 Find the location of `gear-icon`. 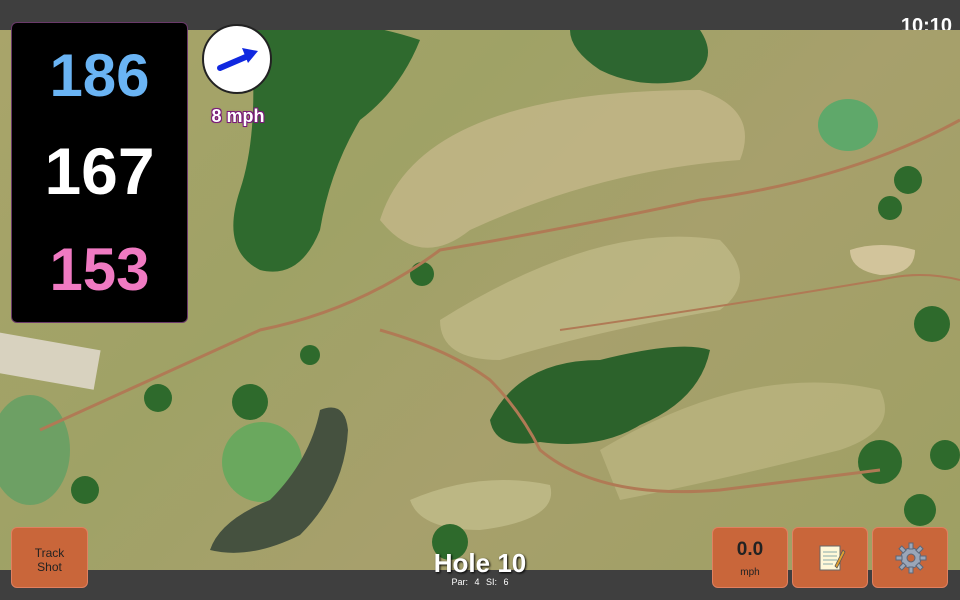

gear-icon is located at coordinates (911, 558).